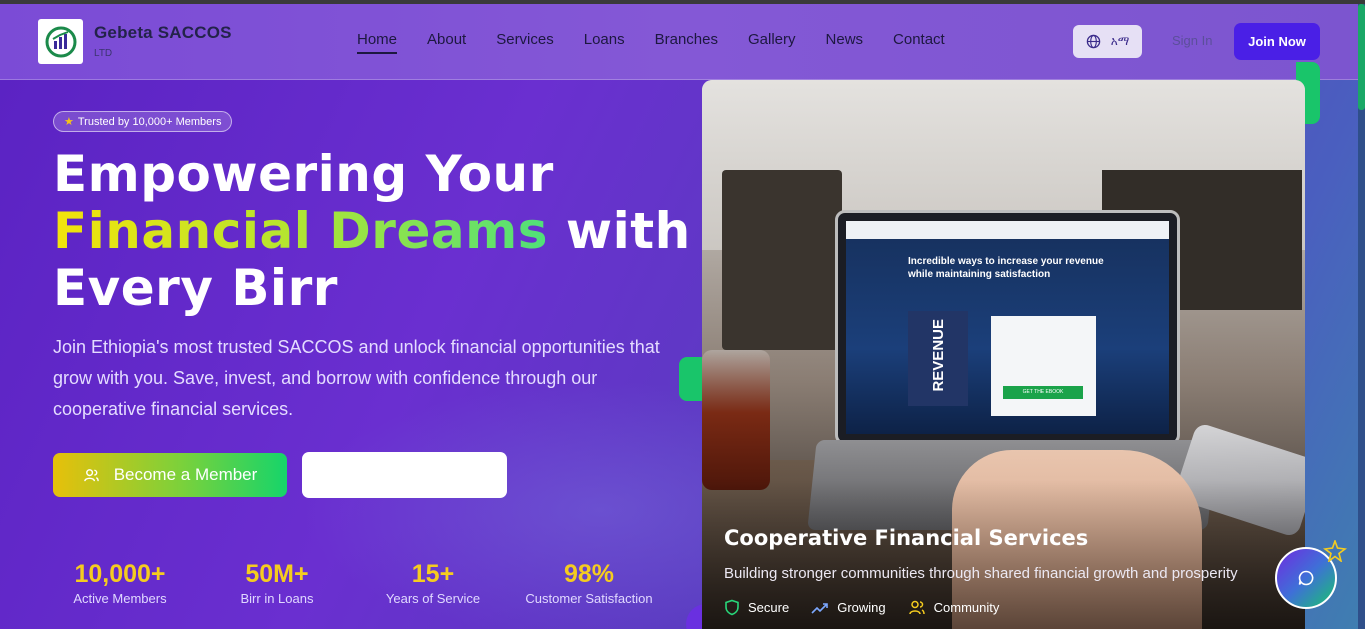 Image resolution: width=1365 pixels, height=629 pixels. Describe the element at coordinates (619, 231) in the screenshot. I see `hero-title-with: with` at that location.